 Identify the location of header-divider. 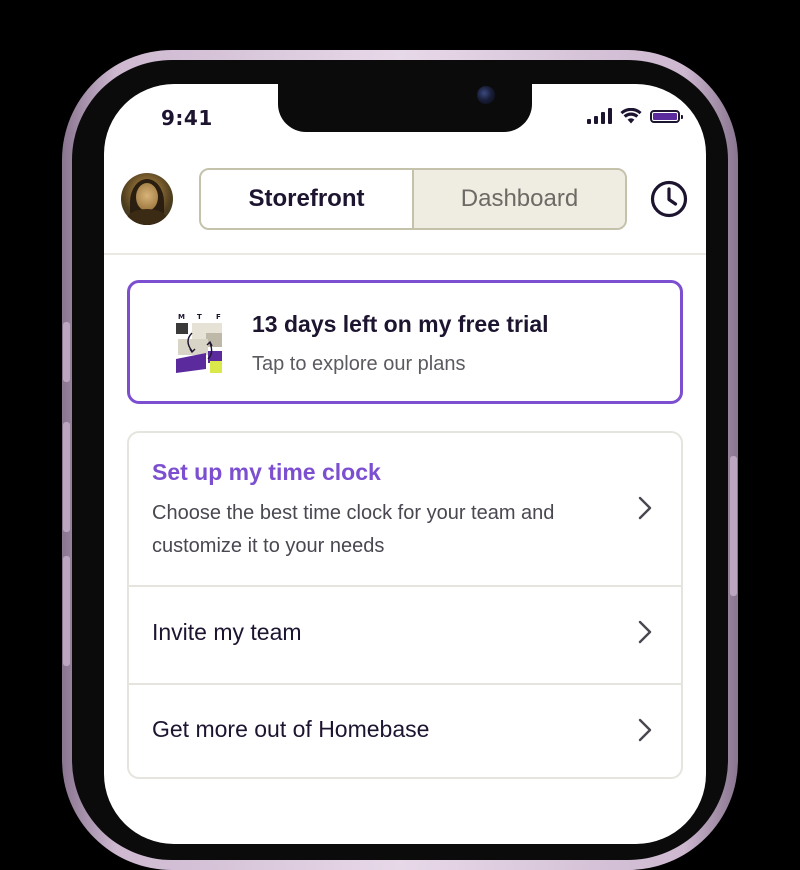
(405, 254).